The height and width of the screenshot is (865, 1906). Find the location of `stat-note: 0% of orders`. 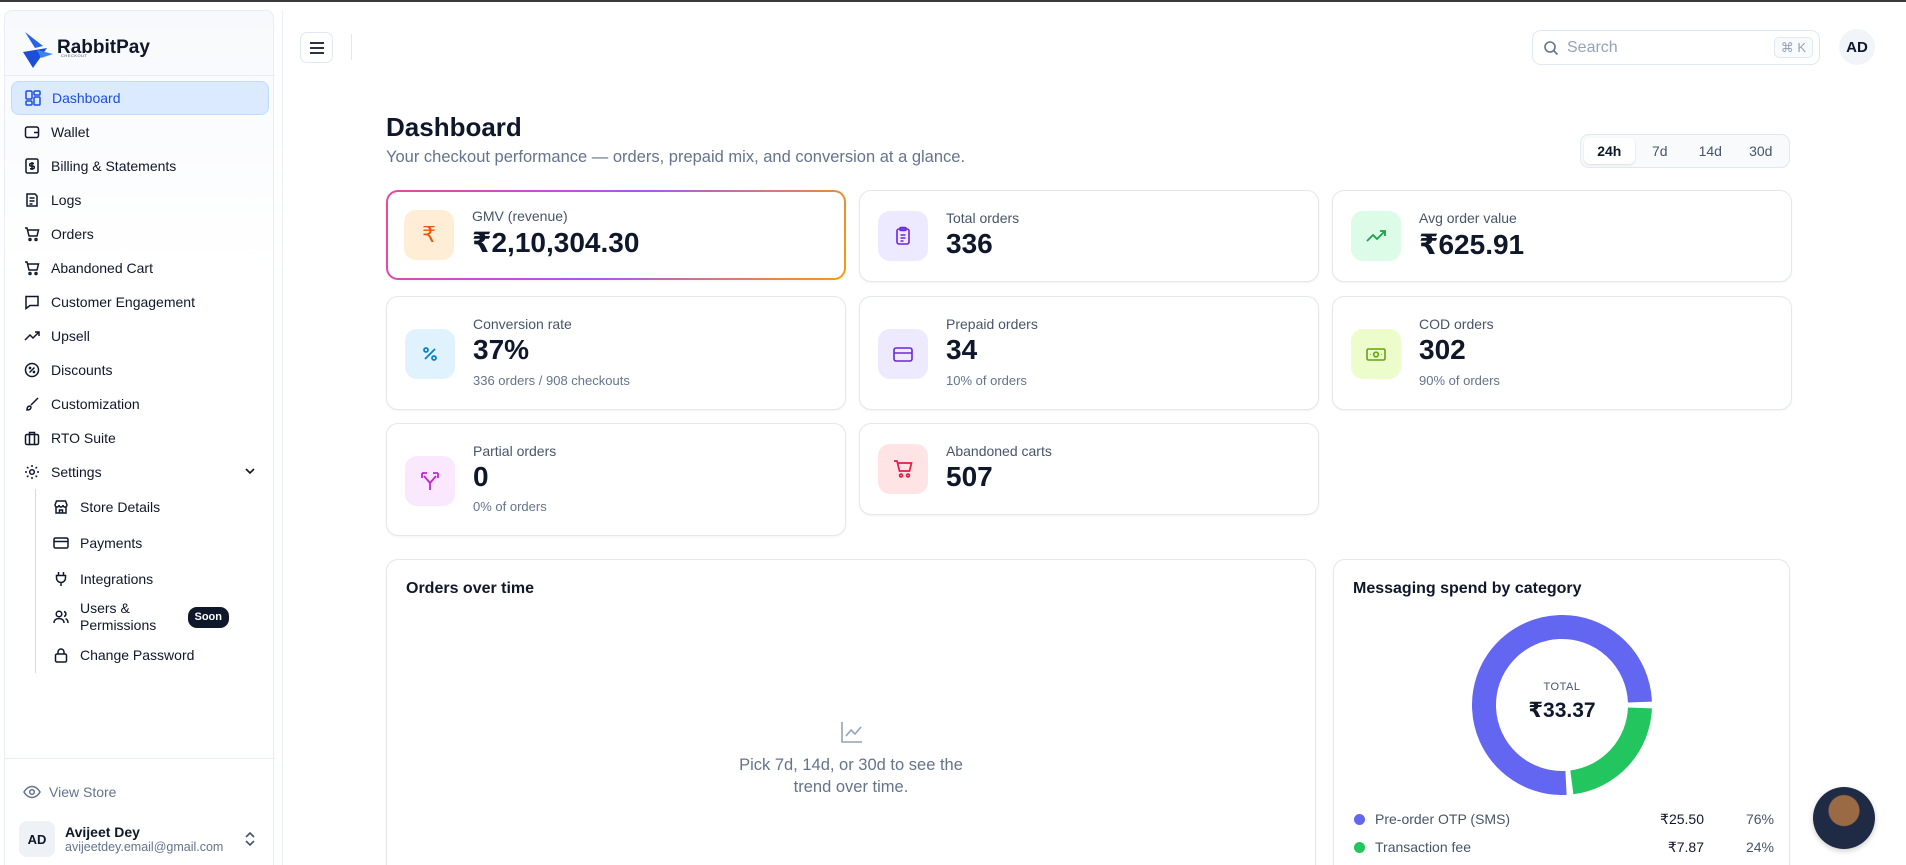

stat-note: 0% of orders is located at coordinates (510, 506).